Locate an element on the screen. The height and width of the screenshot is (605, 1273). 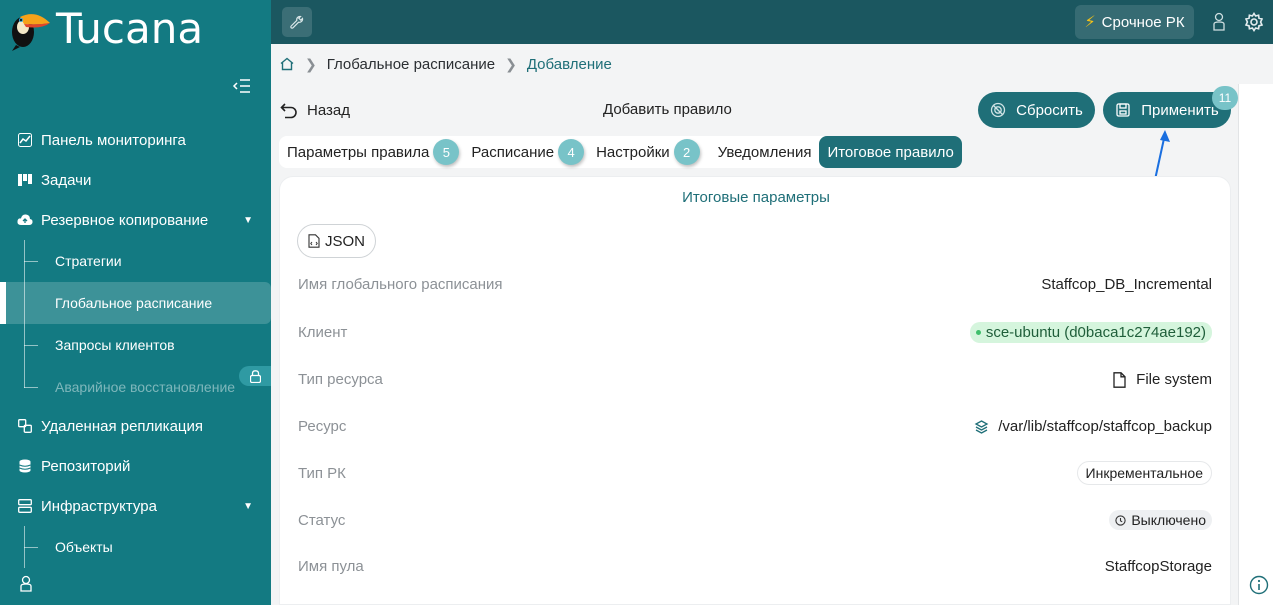
json-label: JSON is located at coordinates (344, 241).